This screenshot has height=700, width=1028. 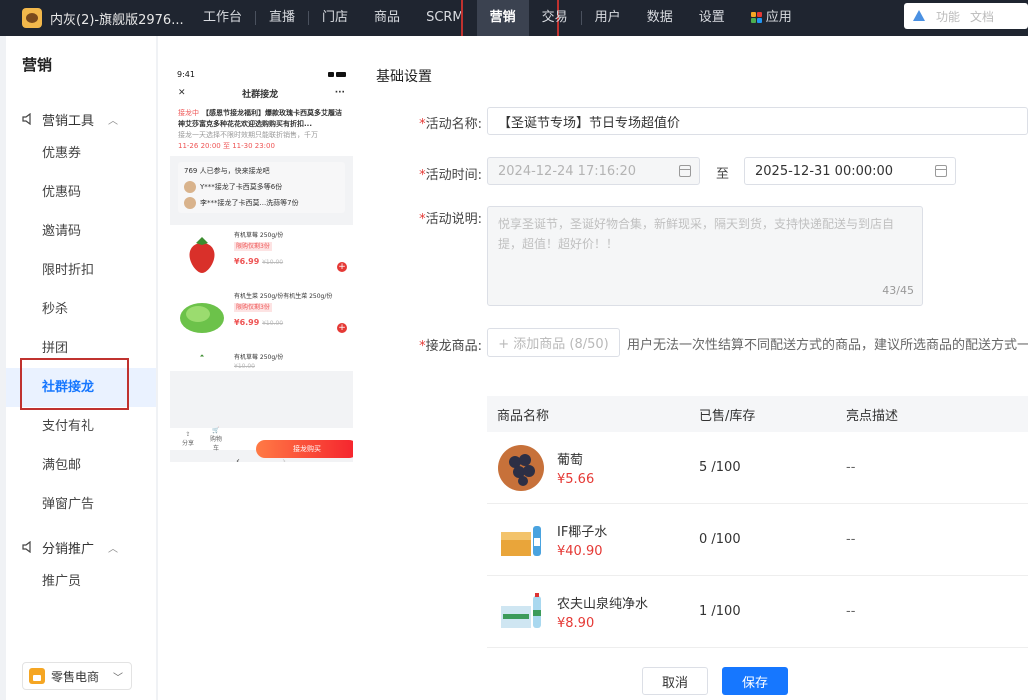 What do you see at coordinates (81, 309) in the screenshot?
I see `sidebar-item-seckill: 秒杀` at bounding box center [81, 309].